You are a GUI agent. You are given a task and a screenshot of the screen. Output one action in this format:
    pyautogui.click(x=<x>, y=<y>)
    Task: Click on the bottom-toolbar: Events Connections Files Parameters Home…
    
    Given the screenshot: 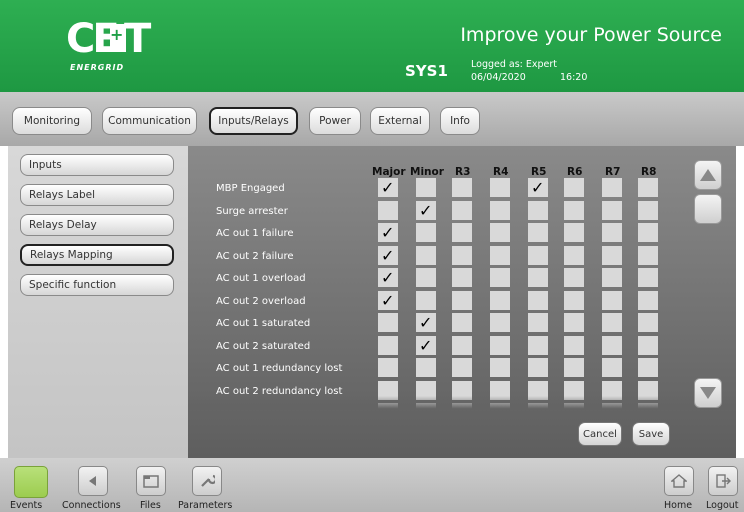 What is the action you would take?
    pyautogui.click(x=372, y=485)
    